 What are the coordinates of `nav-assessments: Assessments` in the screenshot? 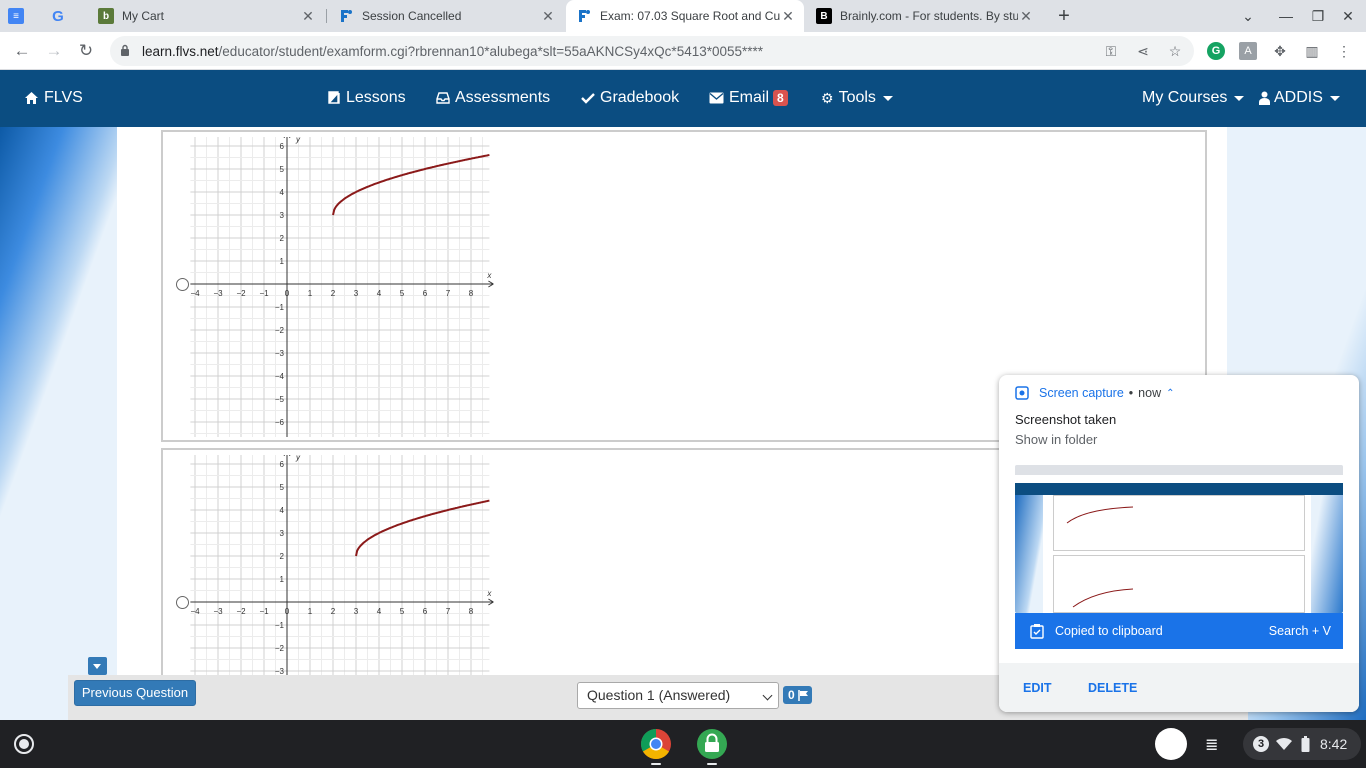 It's located at (493, 98).